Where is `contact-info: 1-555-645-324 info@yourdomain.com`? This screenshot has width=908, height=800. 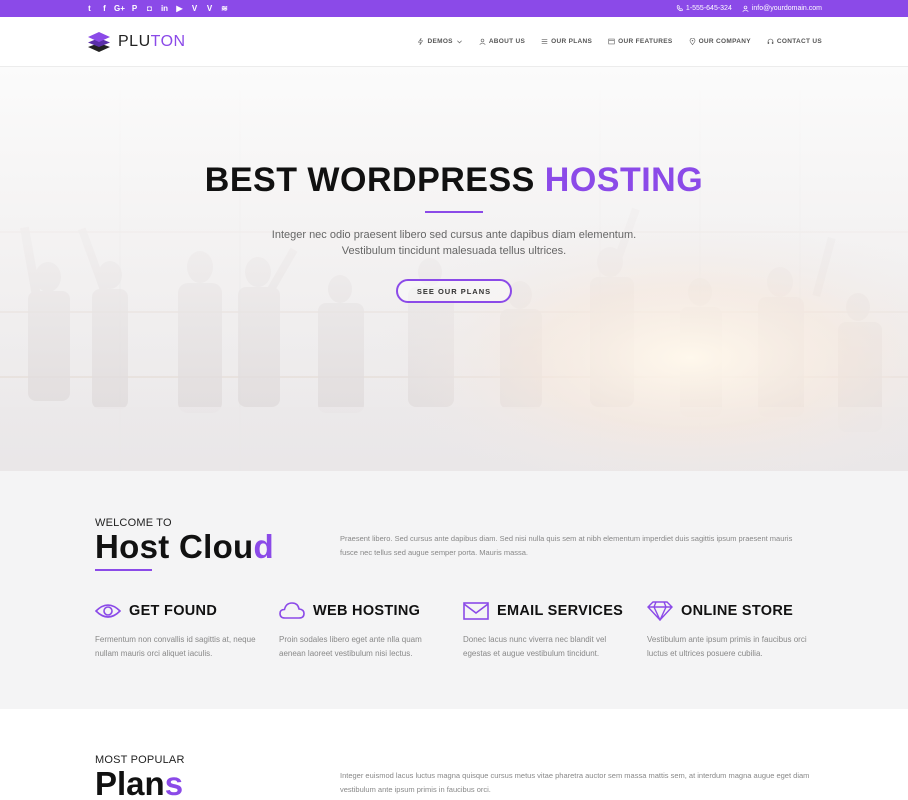
contact-info: 1-555-645-324 info@yourdomain.com is located at coordinates (749, 8).